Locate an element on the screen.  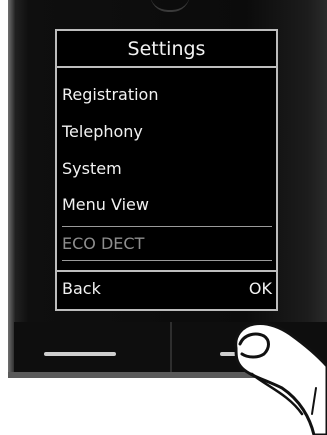
menu-item-eco-dect: ECO DECT is located at coordinates (103, 243).